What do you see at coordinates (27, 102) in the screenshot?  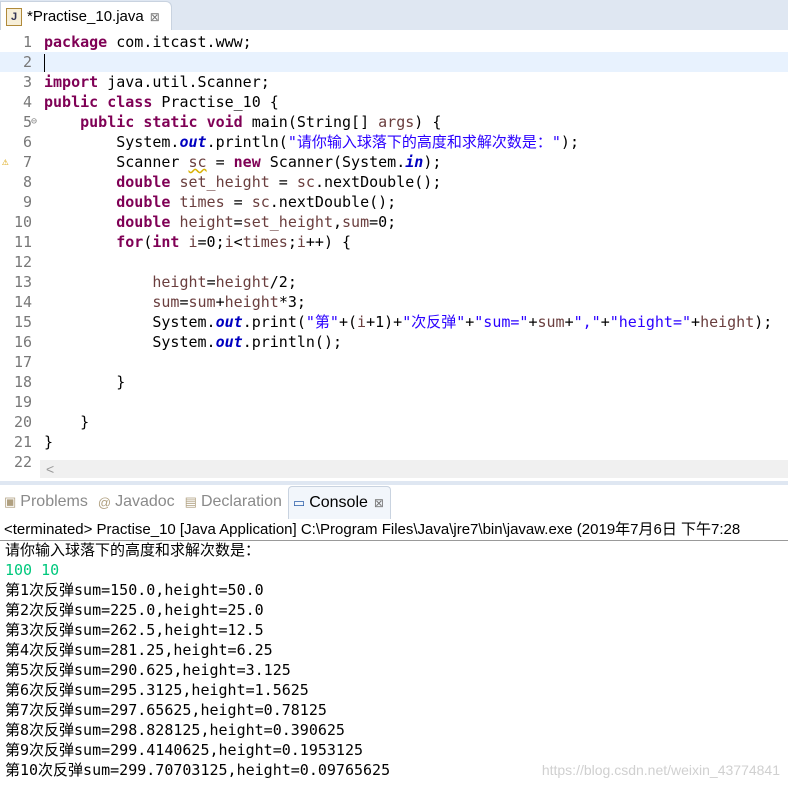 I see `line-number: 4` at bounding box center [27, 102].